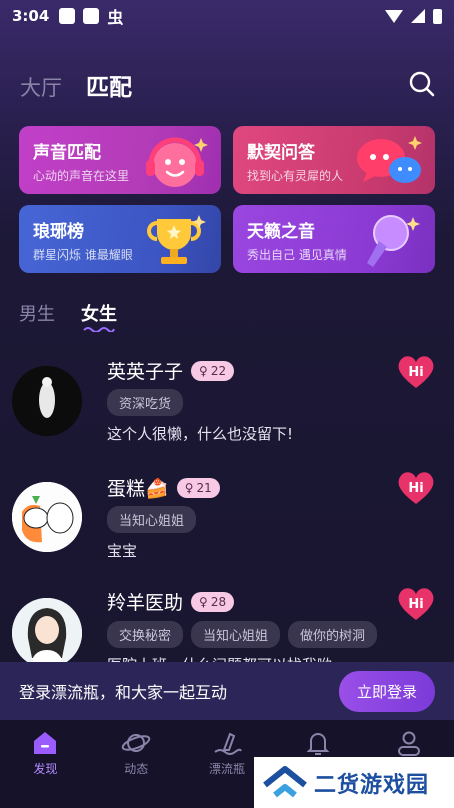 The width and height of the screenshot is (454, 808). Describe the element at coordinates (228, 743) in the screenshot. I see `wave-icon` at that location.